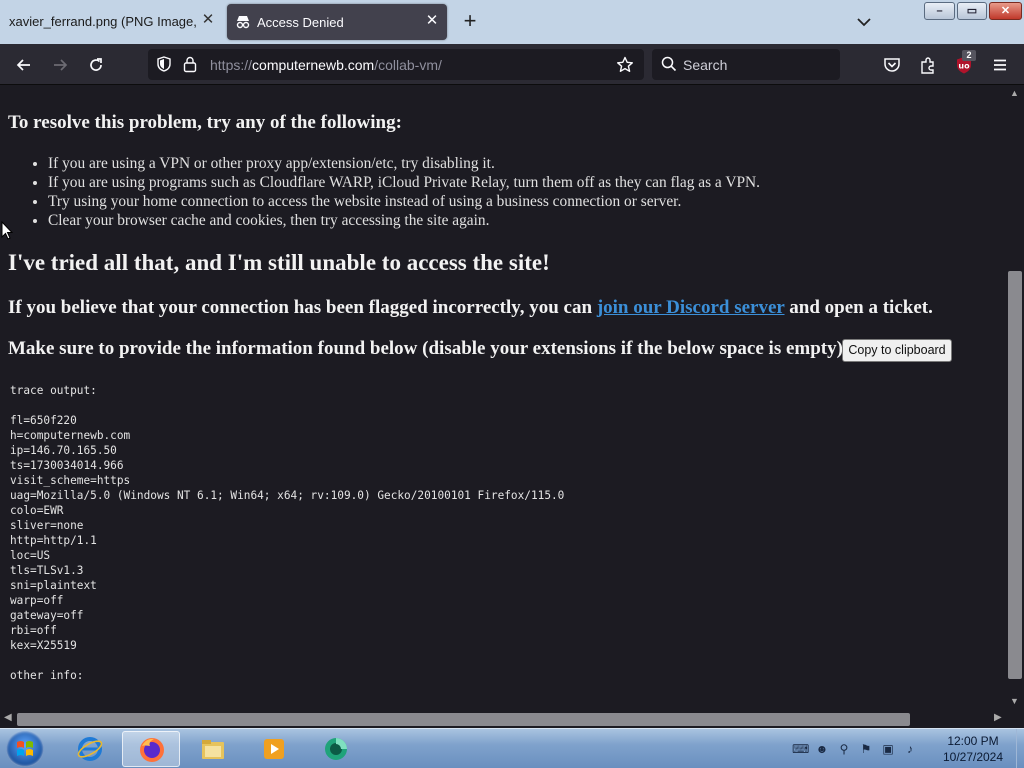 The height and width of the screenshot is (768, 1024). What do you see at coordinates (1014, 93) in the screenshot?
I see `scroll-up-icon: ▲` at bounding box center [1014, 93].